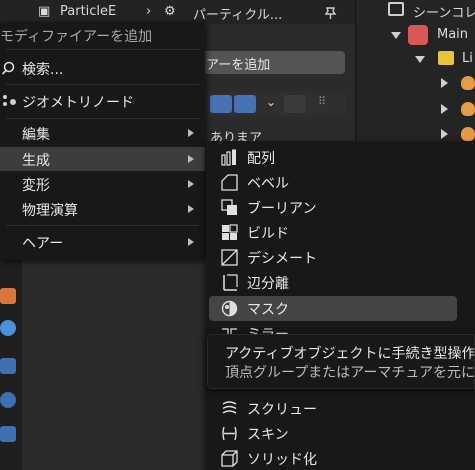 The image size is (475, 470). Describe the element at coordinates (102, 184) in the screenshot. I see `category-deform: 変形` at that location.